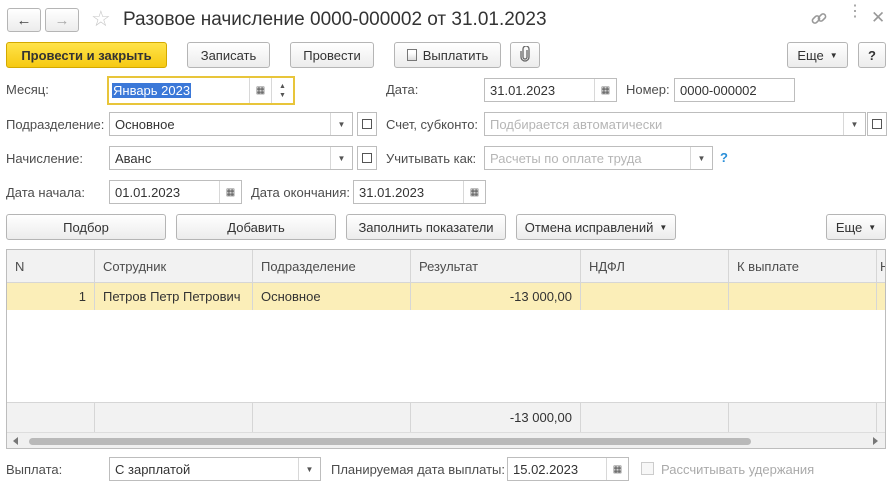 This screenshot has width=890, height=487. What do you see at coordinates (282, 90) in the screenshot?
I see `month-spinner: ▲ ▼` at bounding box center [282, 90].